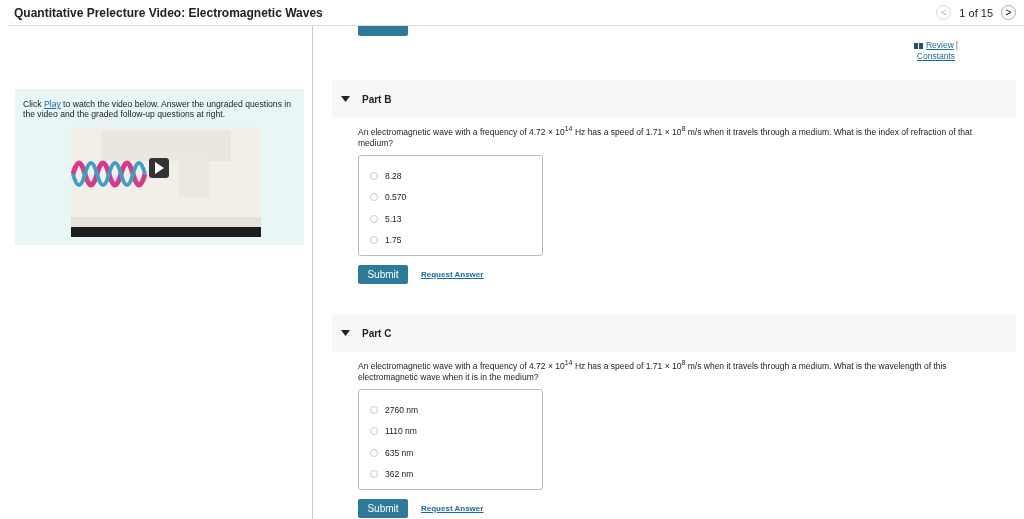 Image resolution: width=1024 pixels, height=519 pixels. I want to click on play-icon, so click(159, 168).